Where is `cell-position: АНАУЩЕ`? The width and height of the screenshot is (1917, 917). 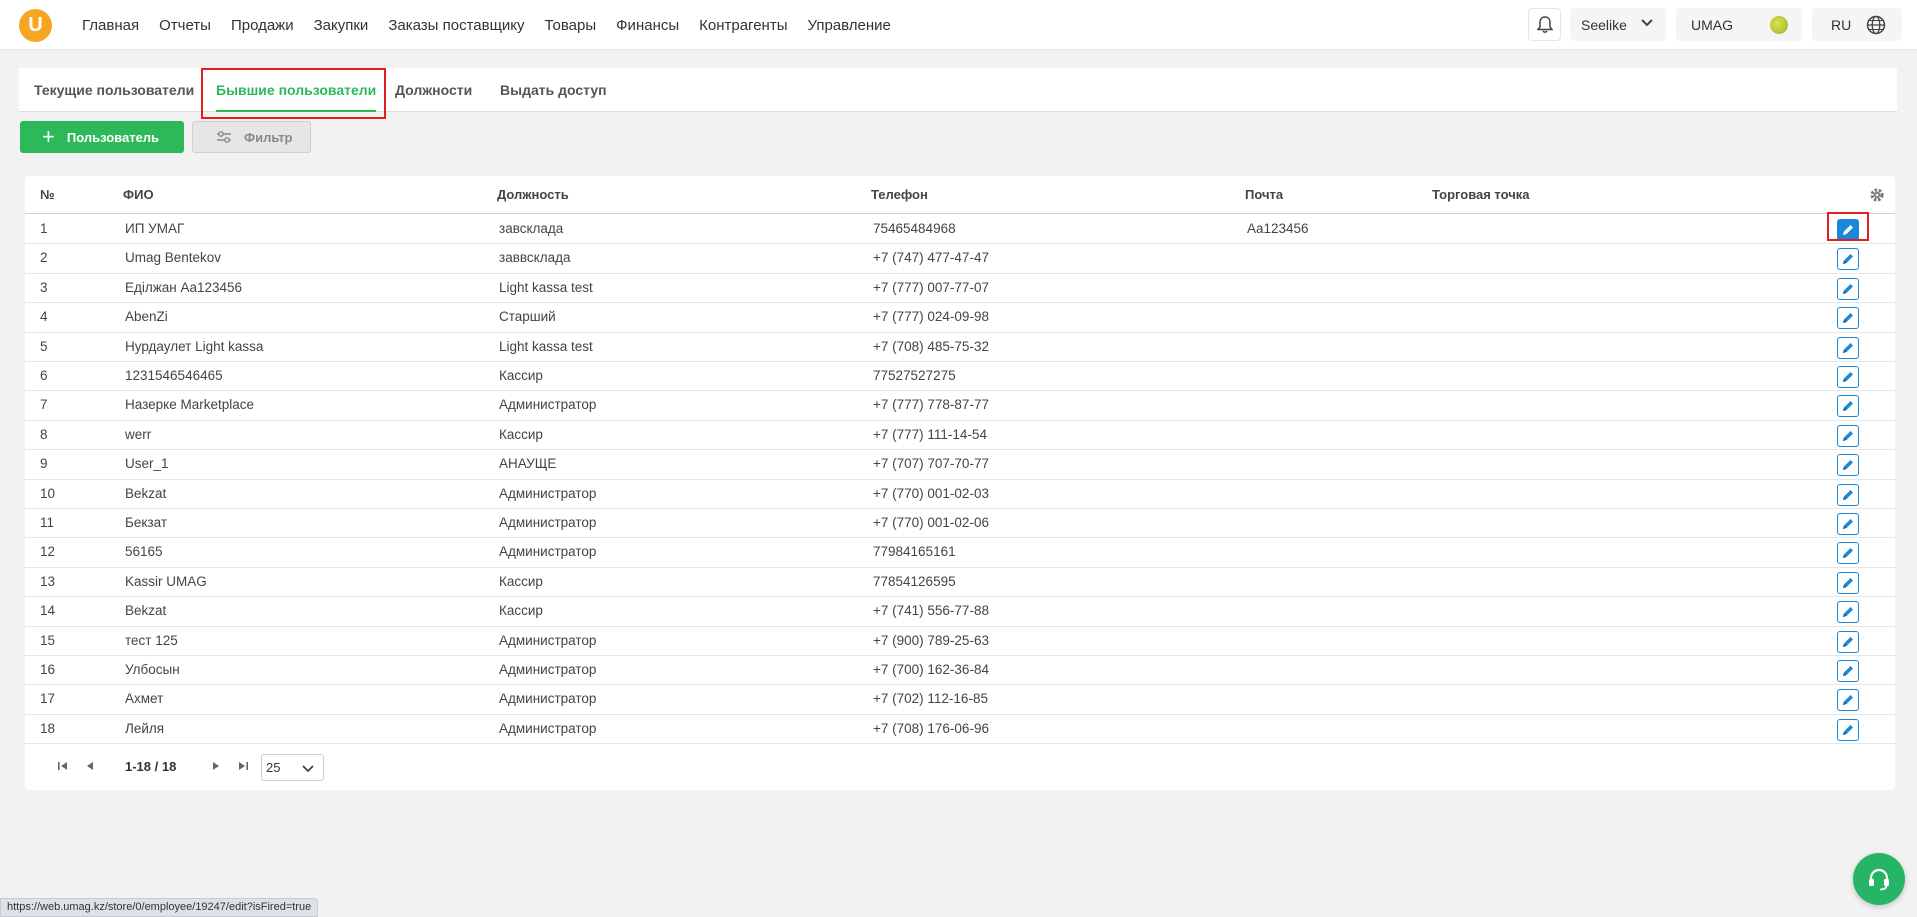
cell-position: АНАУЩЕ is located at coordinates (528, 464).